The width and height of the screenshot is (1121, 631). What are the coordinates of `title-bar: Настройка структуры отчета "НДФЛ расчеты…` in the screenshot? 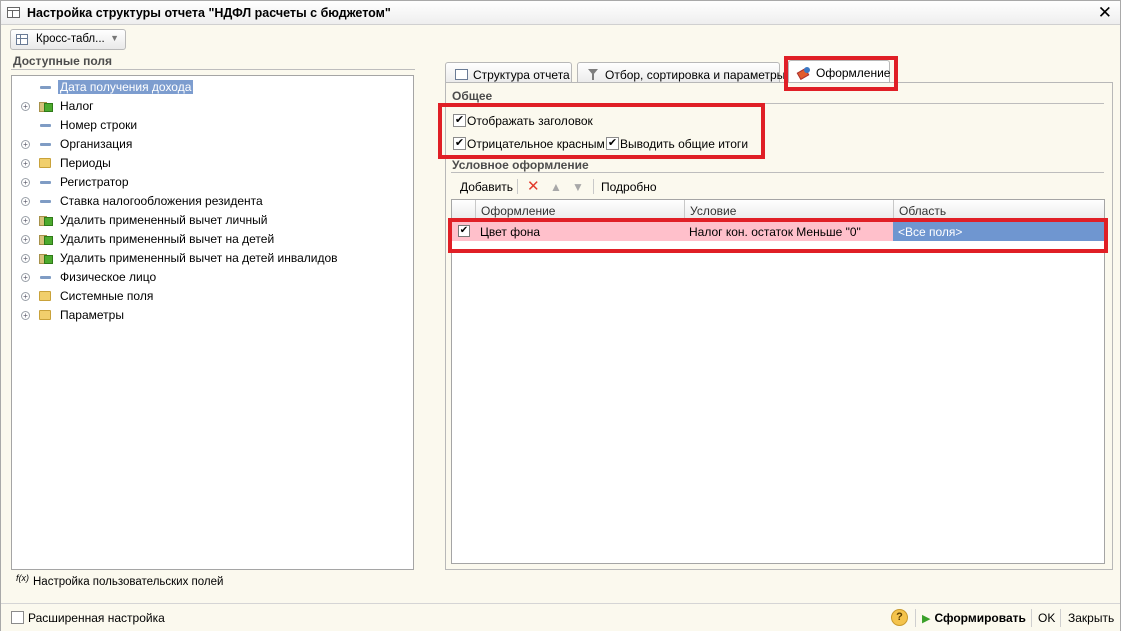 It's located at (560, 13).